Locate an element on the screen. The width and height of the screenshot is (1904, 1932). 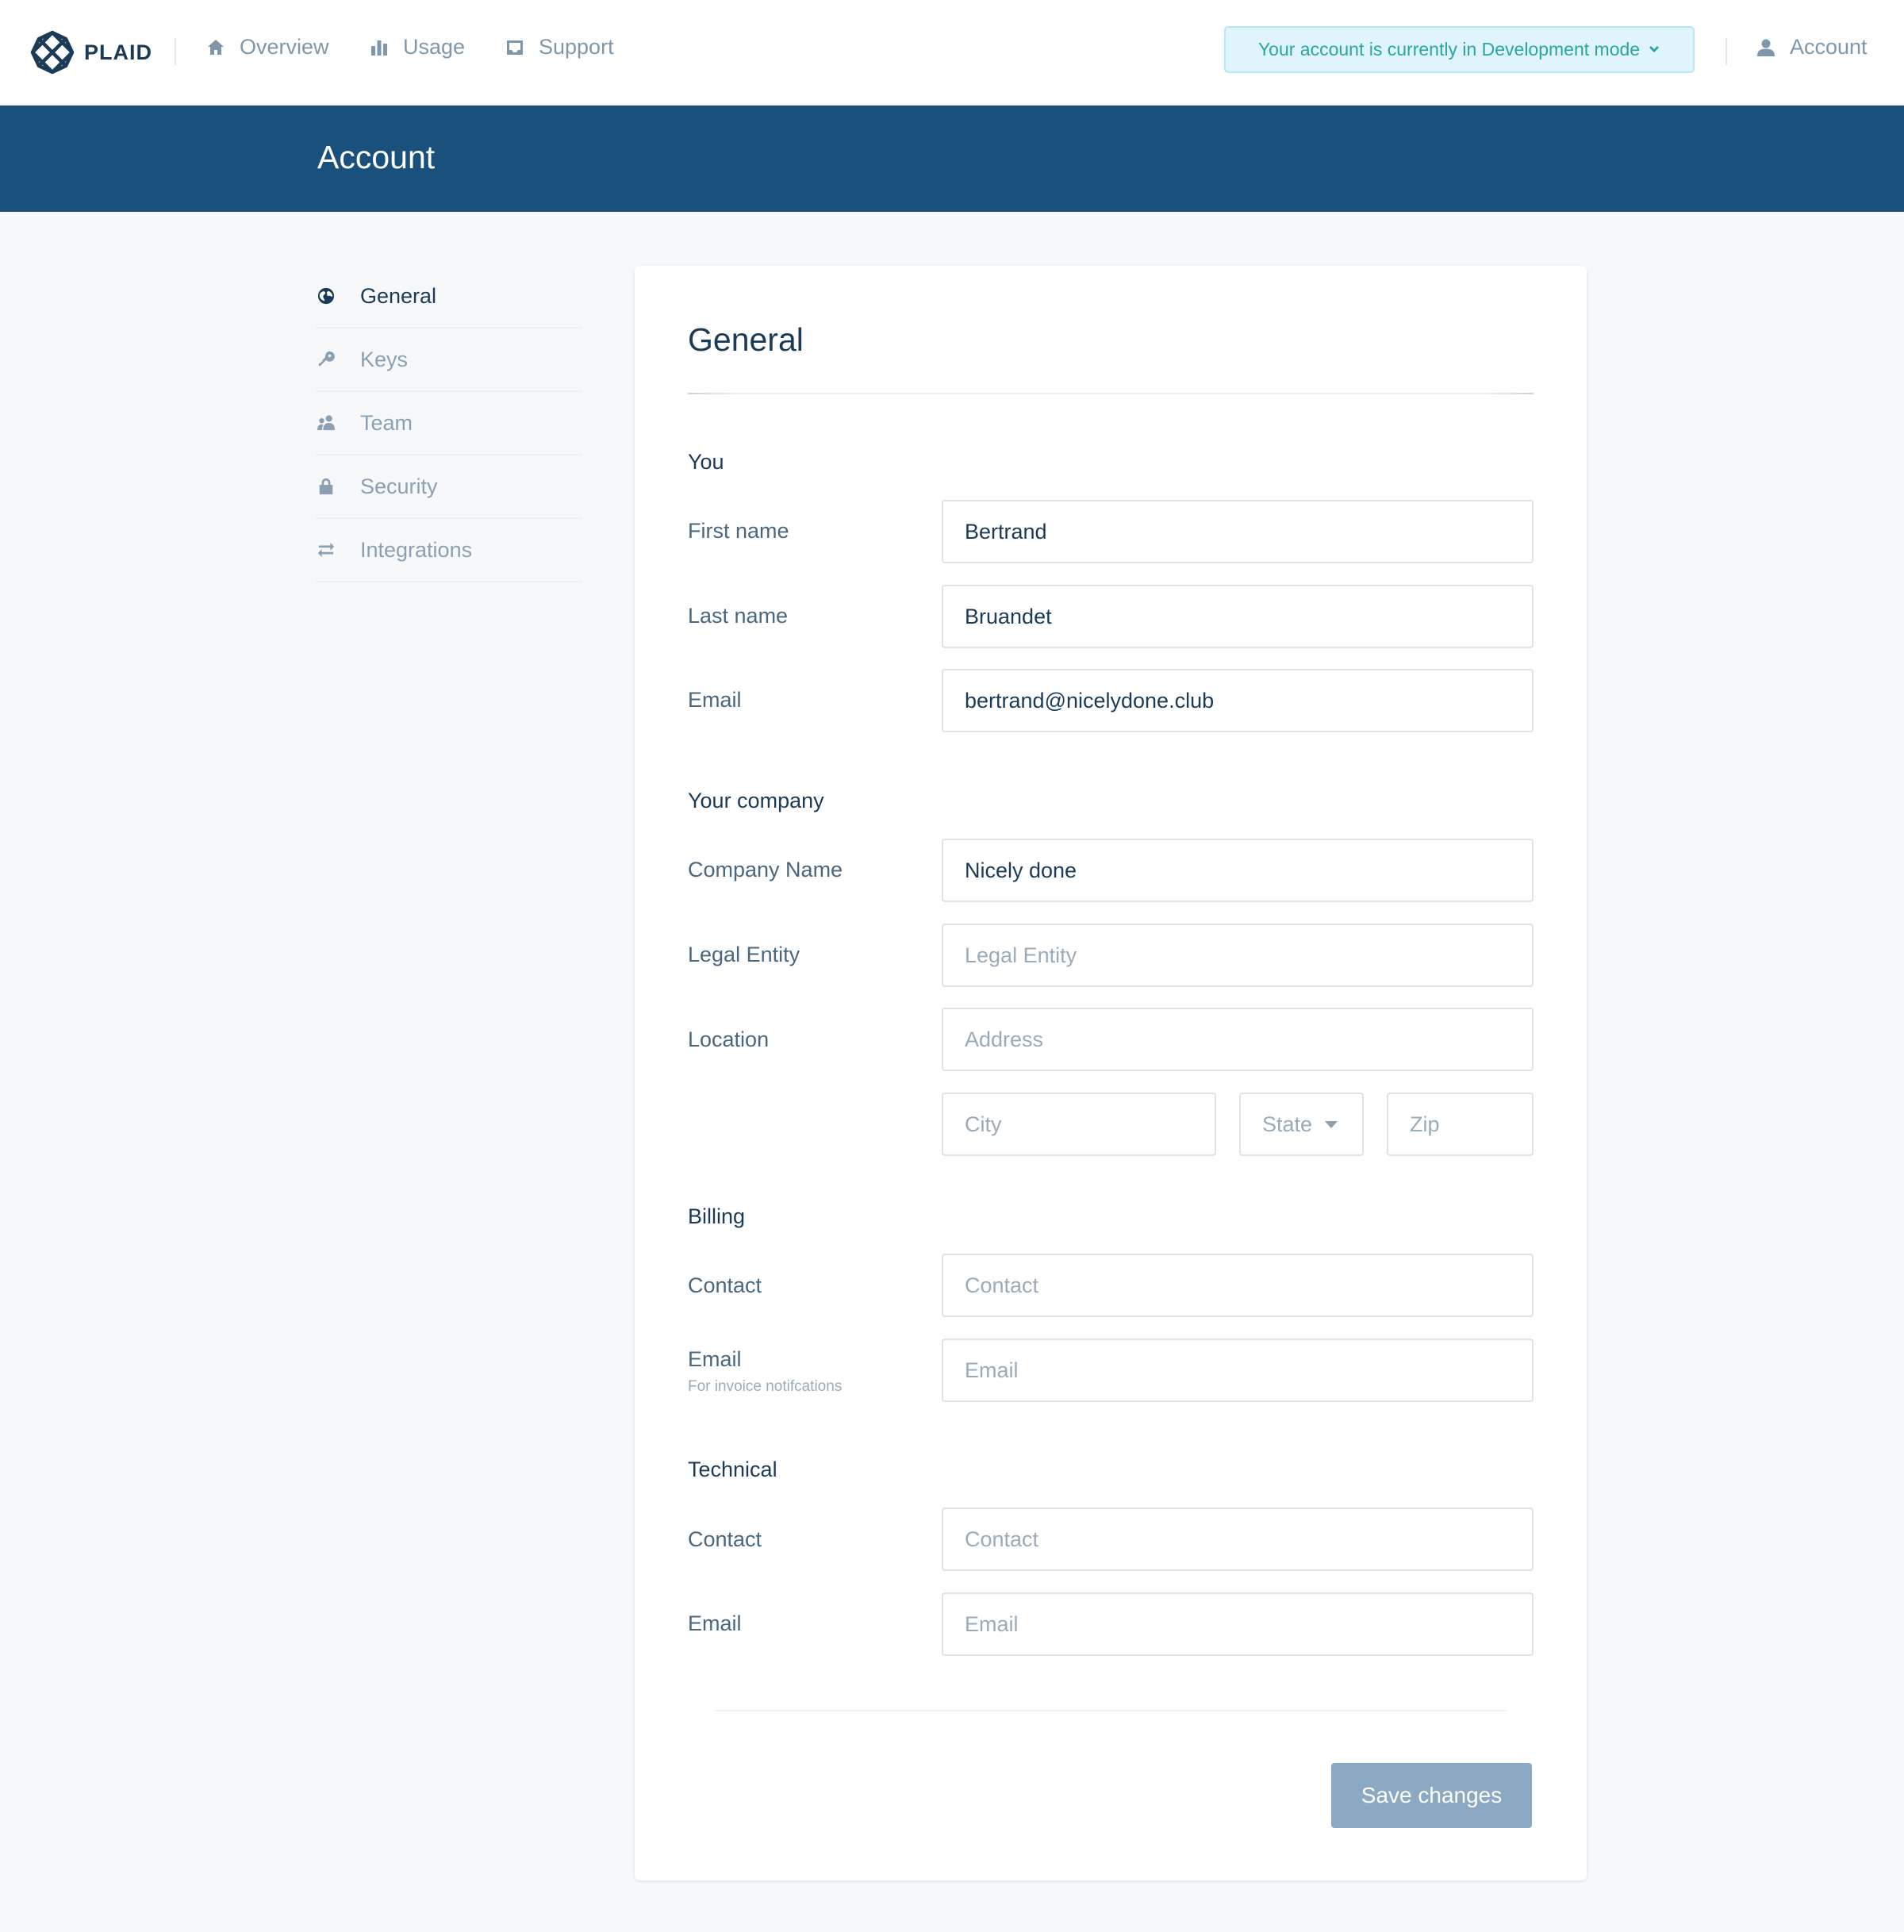
card-title: General is located at coordinates (746, 339).